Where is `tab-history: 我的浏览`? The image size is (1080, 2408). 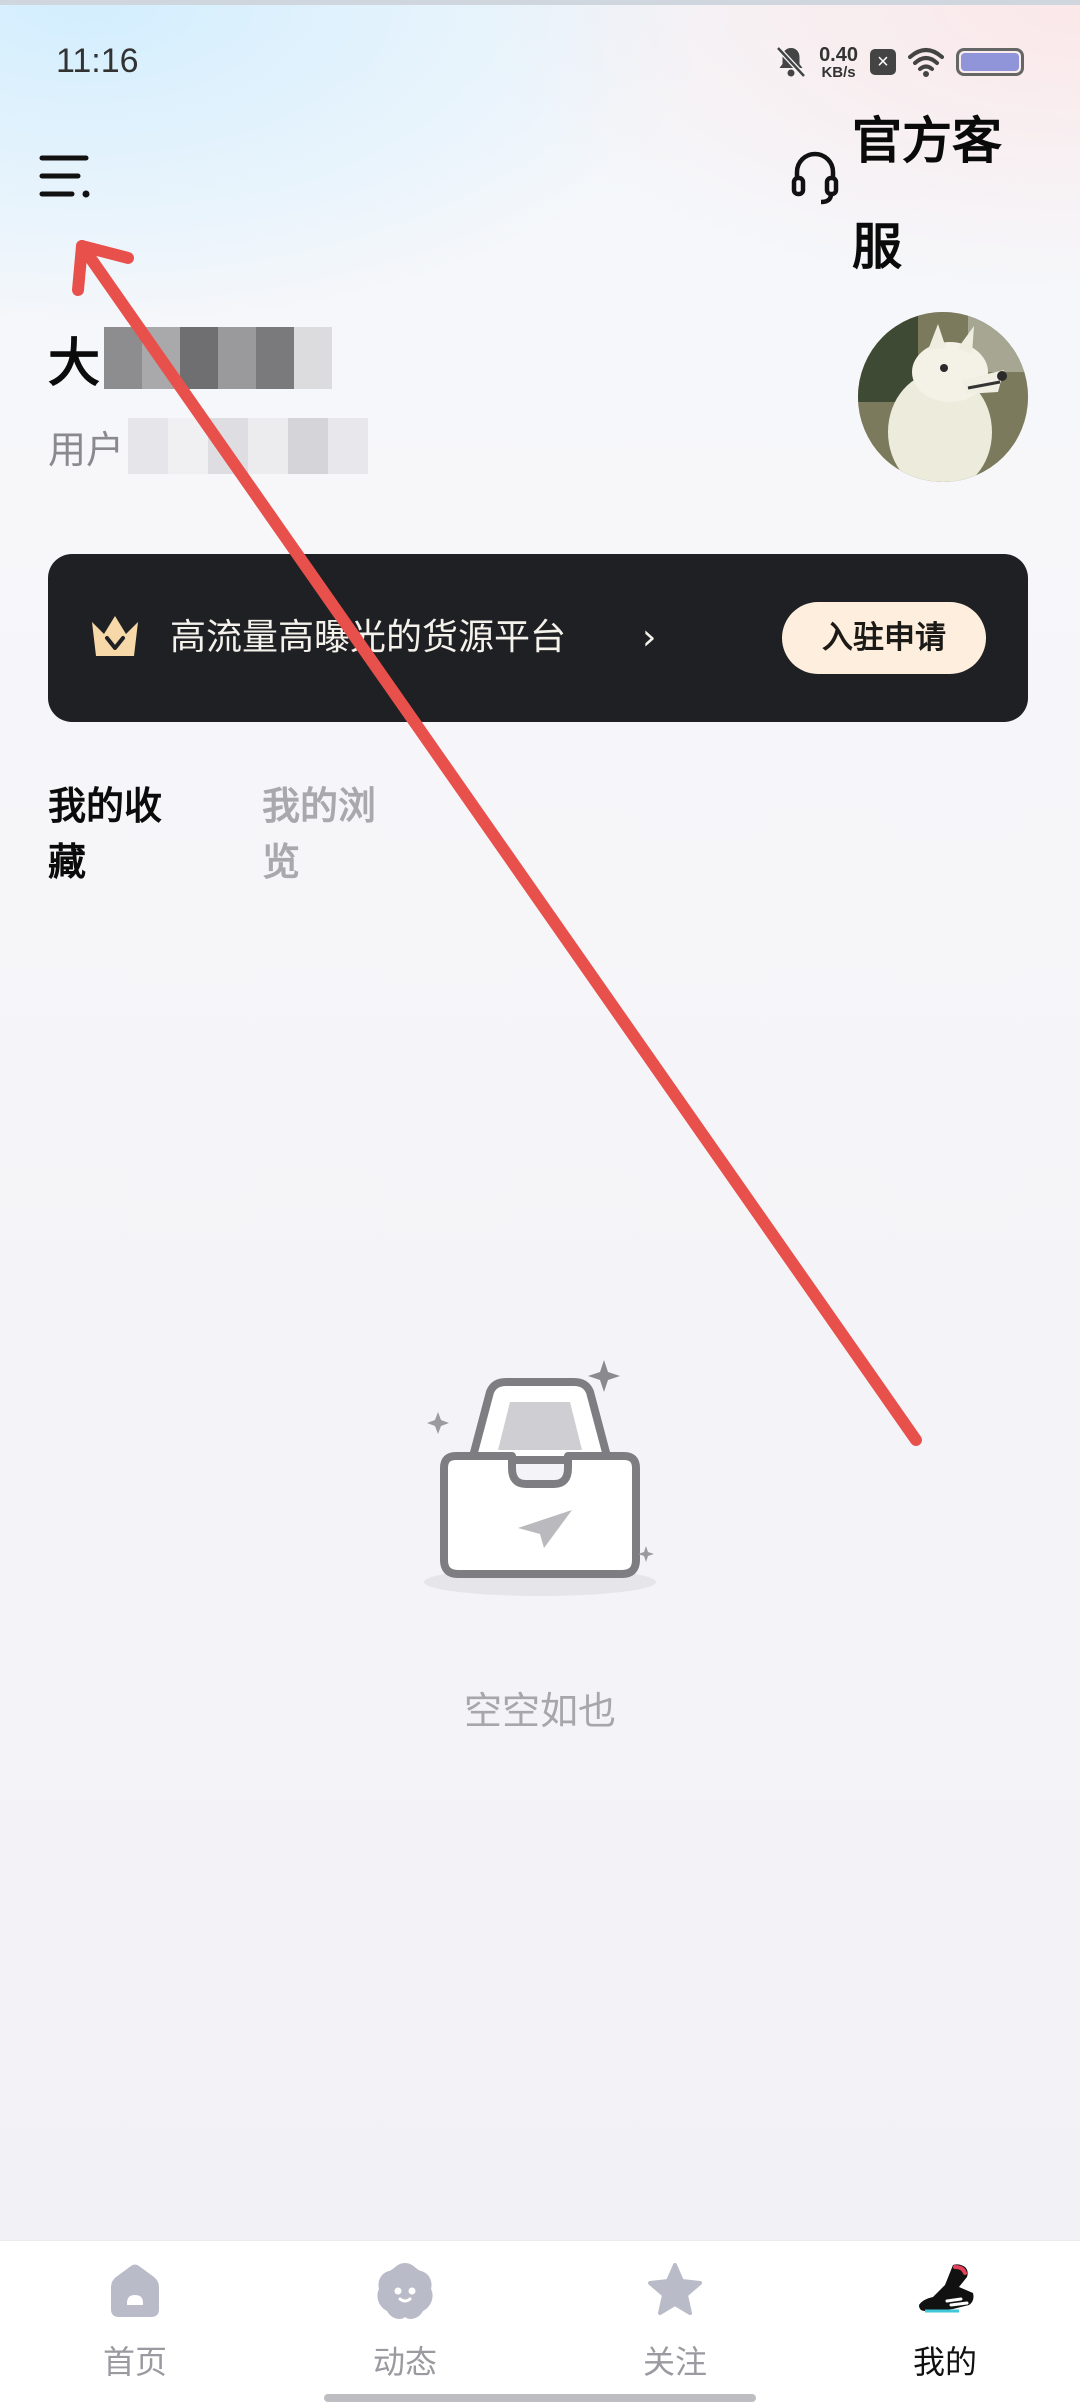
tab-history: 我的浏览 is located at coordinates (332, 834).